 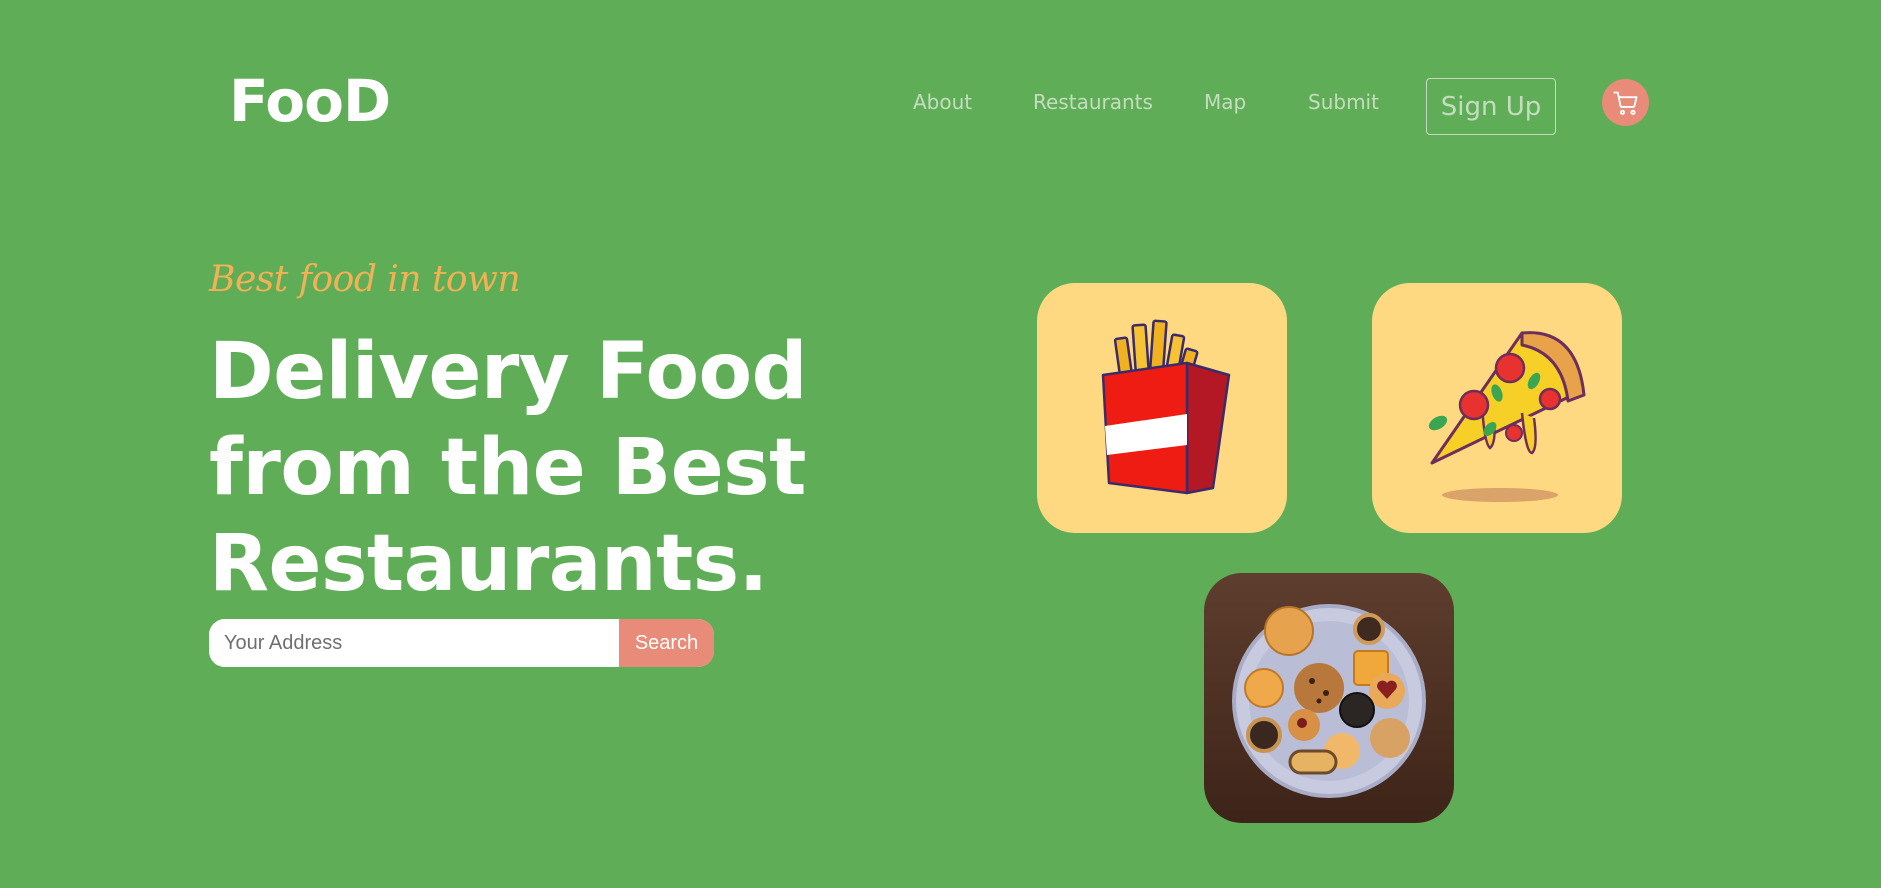 I want to click on pizza-card, so click(x=1497, y=408).